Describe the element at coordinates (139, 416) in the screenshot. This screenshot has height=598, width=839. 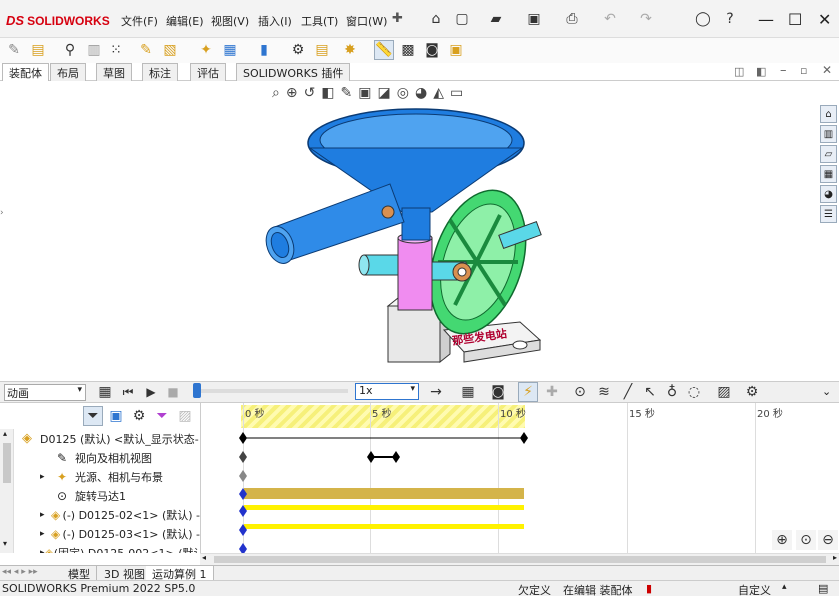
I see `filter-selected-icon: ⚙` at that location.